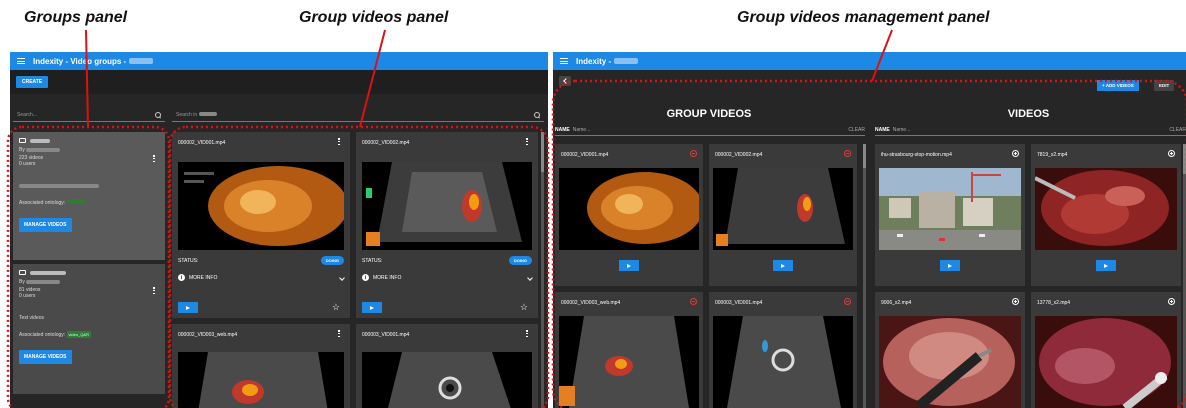 The image size is (1186, 408). What do you see at coordinates (1028, 114) in the screenshot?
I see `videos-heading: VIDEOS` at bounding box center [1028, 114].